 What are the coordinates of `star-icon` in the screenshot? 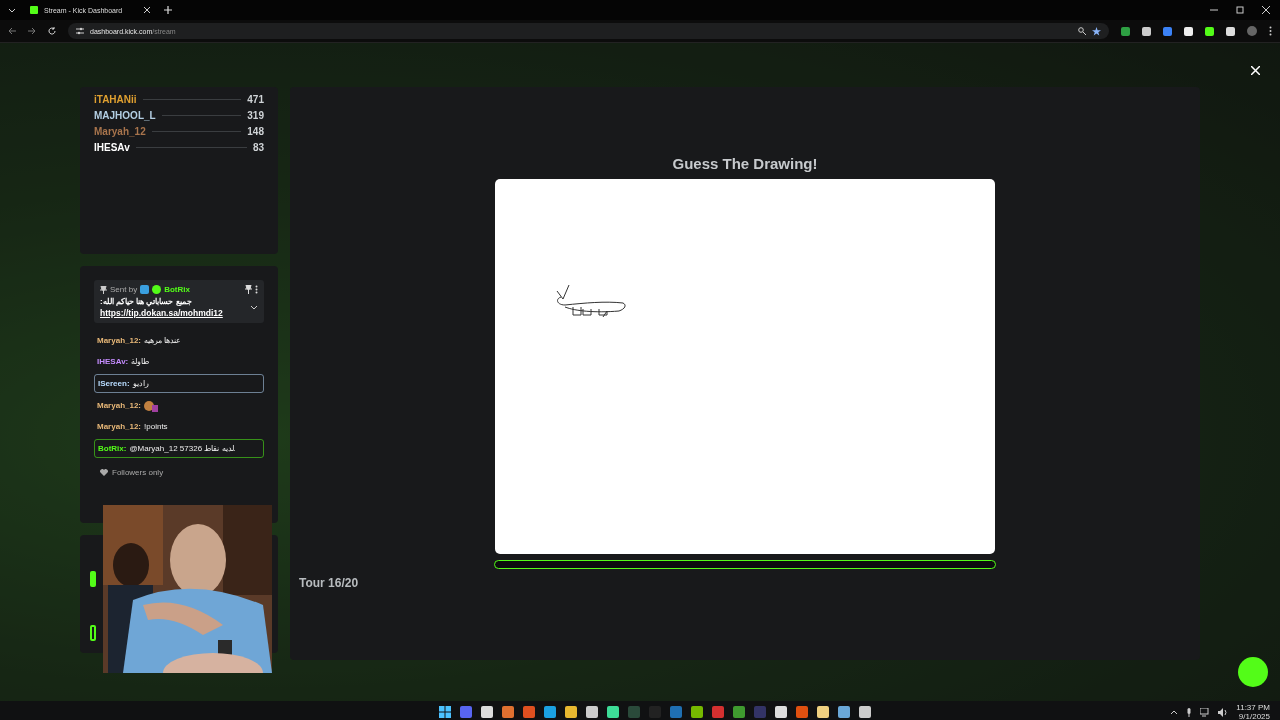 It's located at (1096, 31).